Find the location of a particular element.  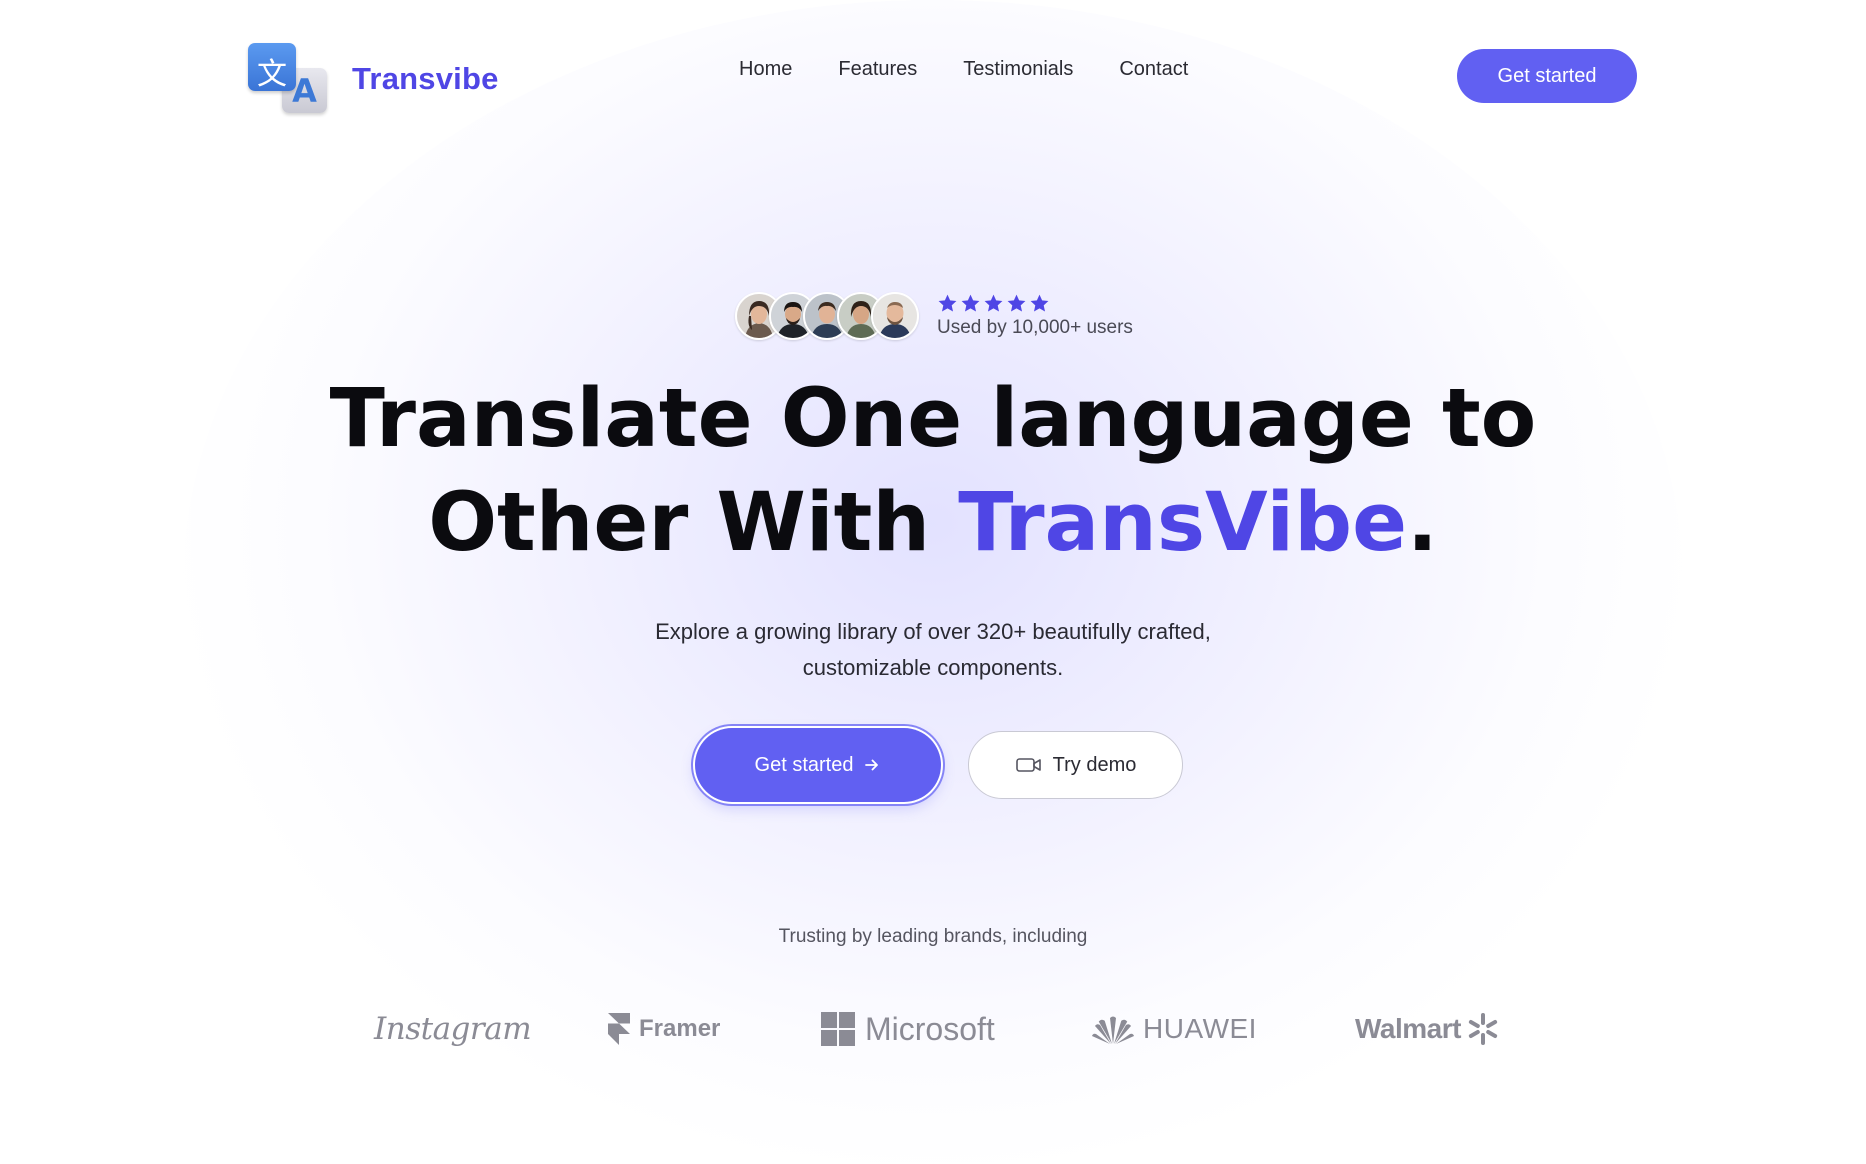

huawei-icon is located at coordinates (1113, 1030).